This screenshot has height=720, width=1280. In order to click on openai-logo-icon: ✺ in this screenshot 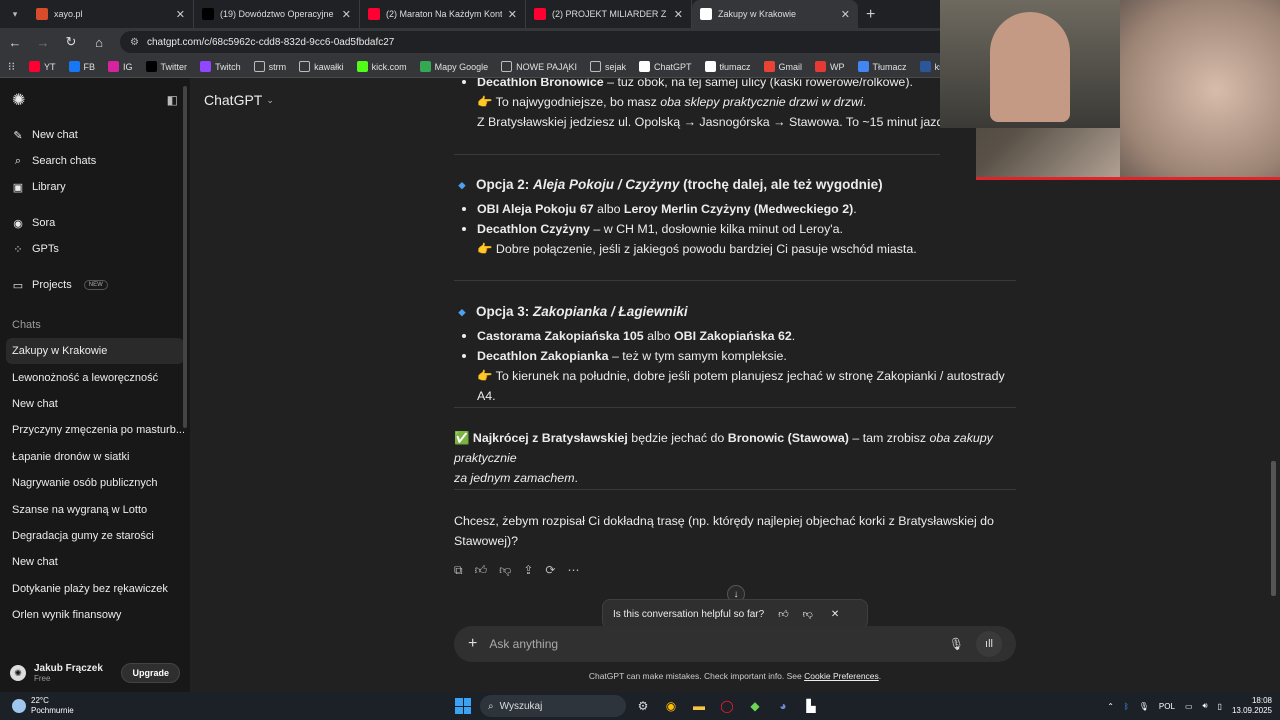, I will do `click(18, 100)`.